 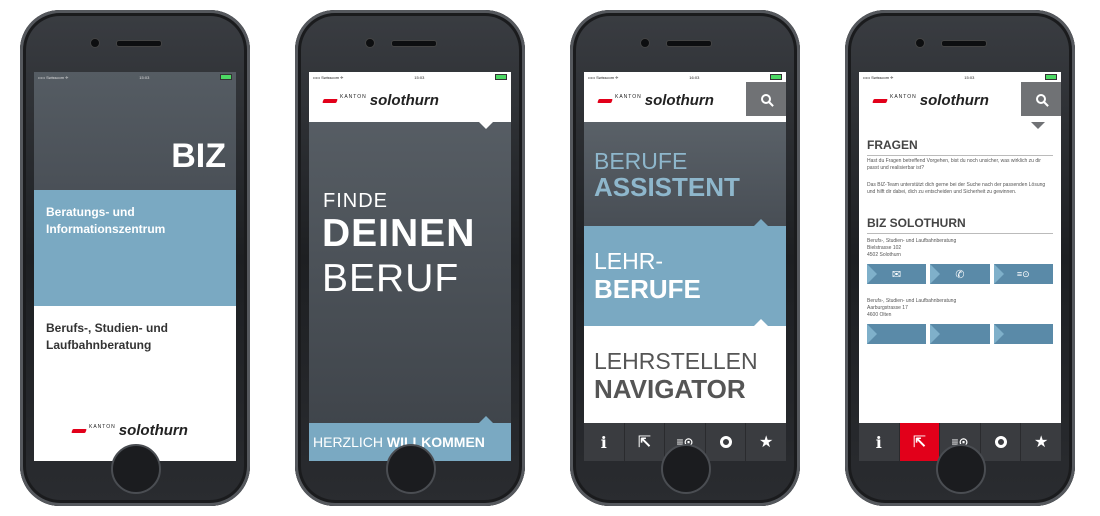 I want to click on app-header: ••••• Swisscom ✈ 16:03 KANTON solothurn, so click(x=685, y=97).